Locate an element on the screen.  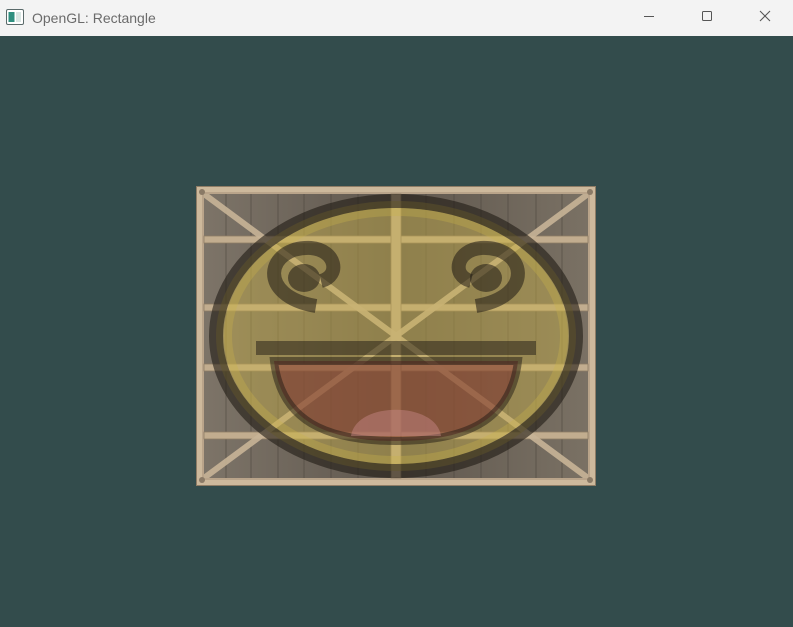
opengl-app-icon is located at coordinates (15, 17).